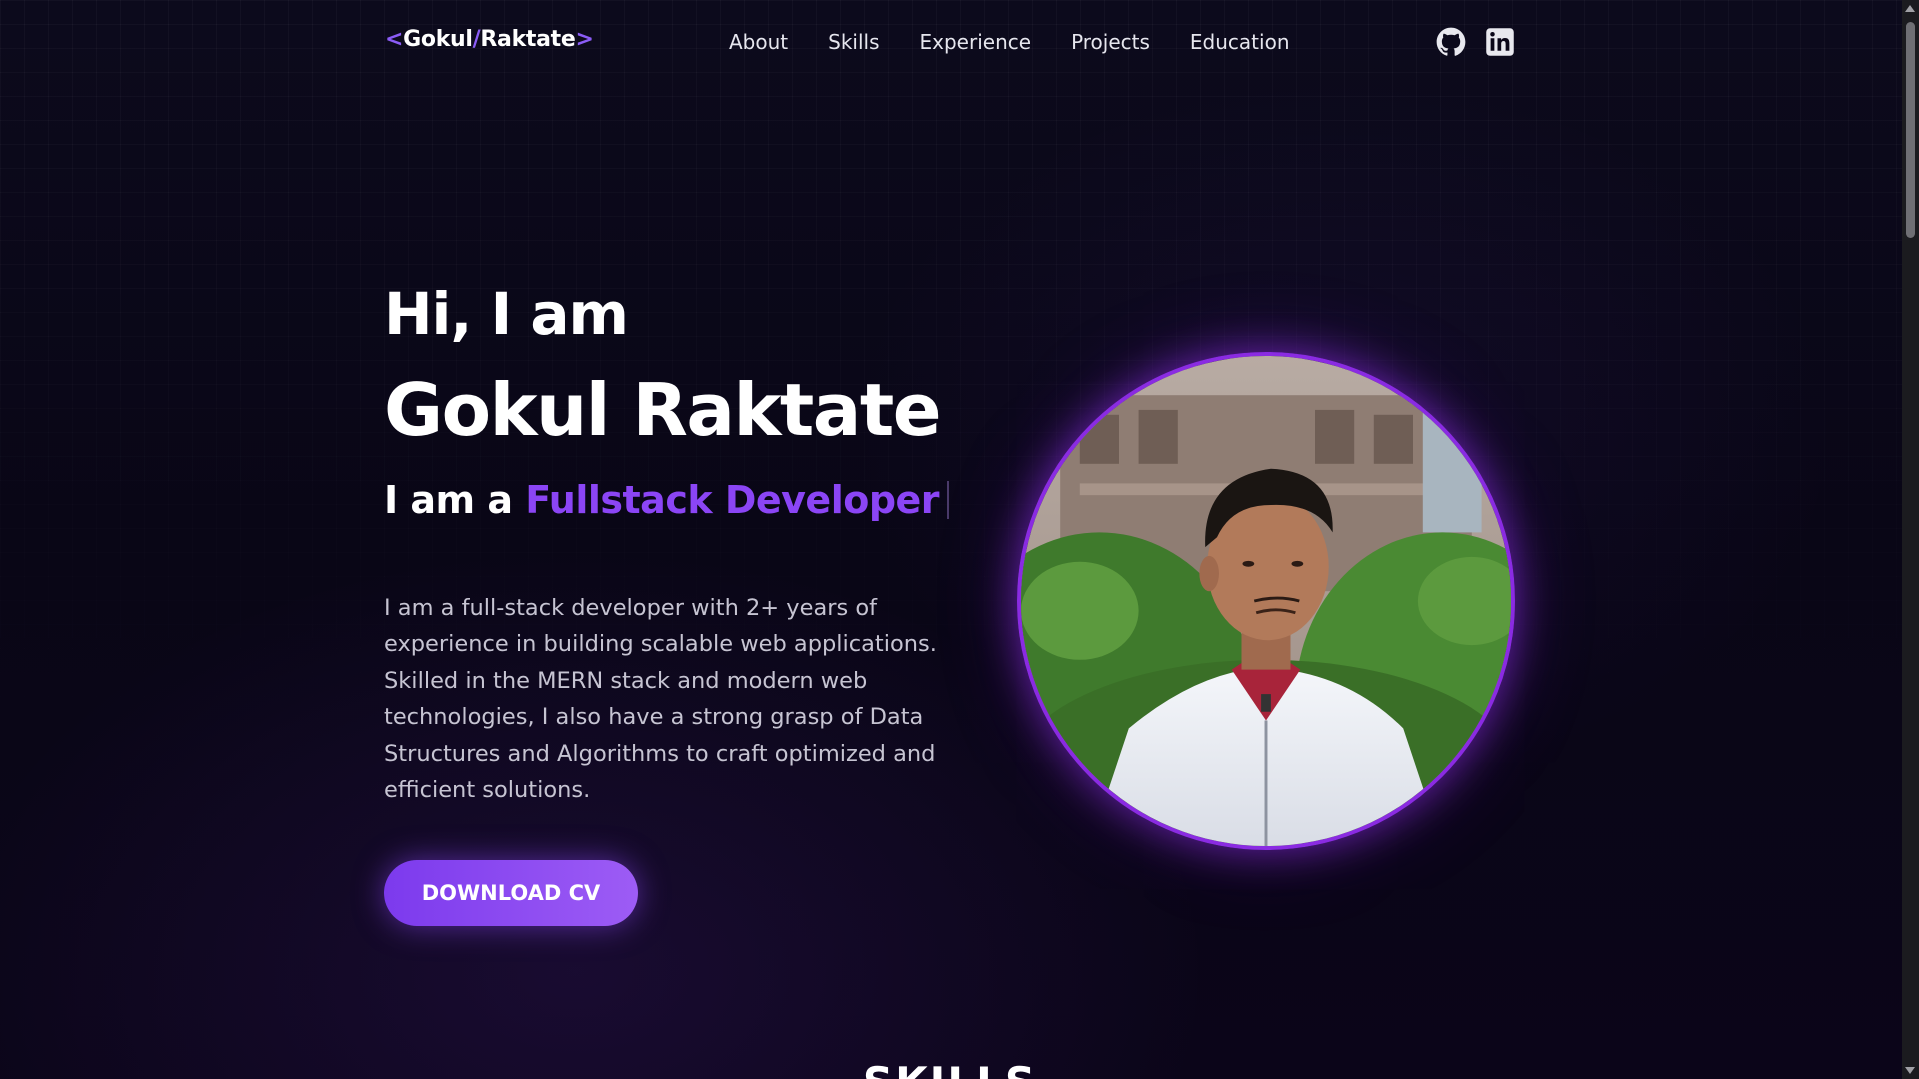 The height and width of the screenshot is (1079, 1919). What do you see at coordinates (394, 39) in the screenshot?
I see `logo-open-bracket: <` at bounding box center [394, 39].